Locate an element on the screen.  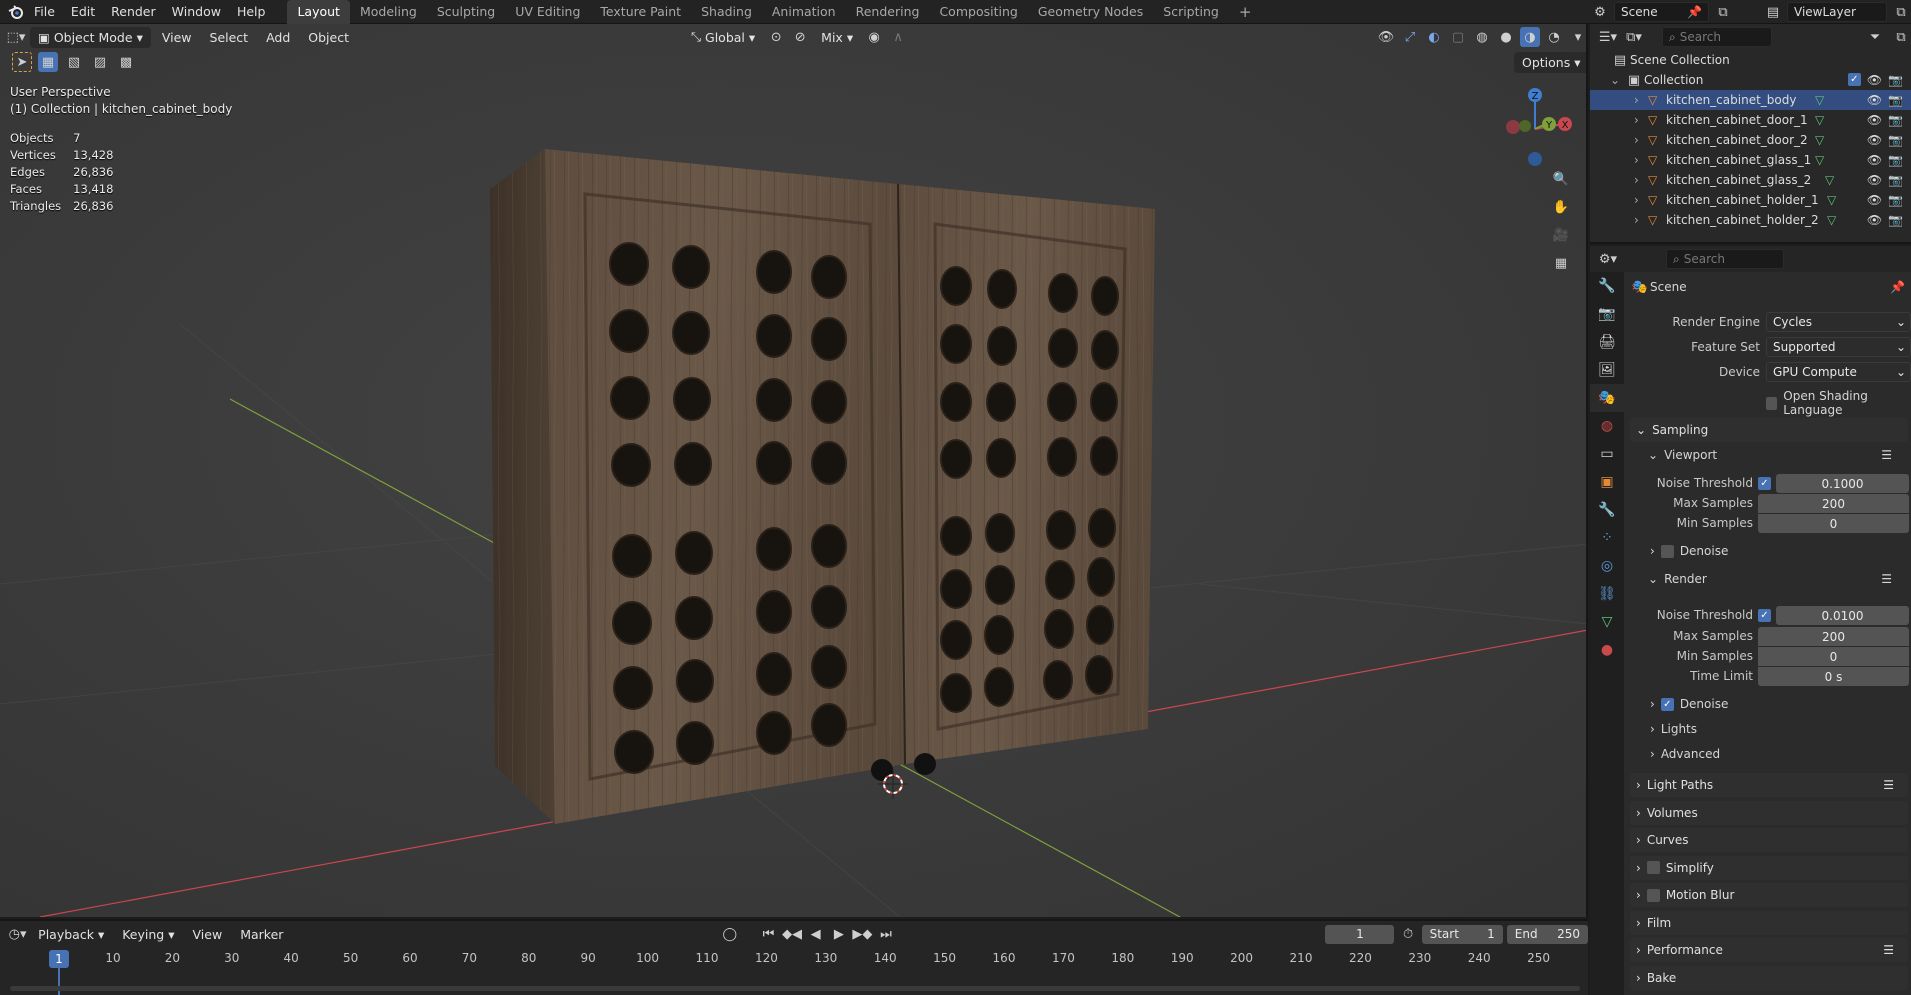
editor-type-icon: ⬚▾ is located at coordinates (16, 37).